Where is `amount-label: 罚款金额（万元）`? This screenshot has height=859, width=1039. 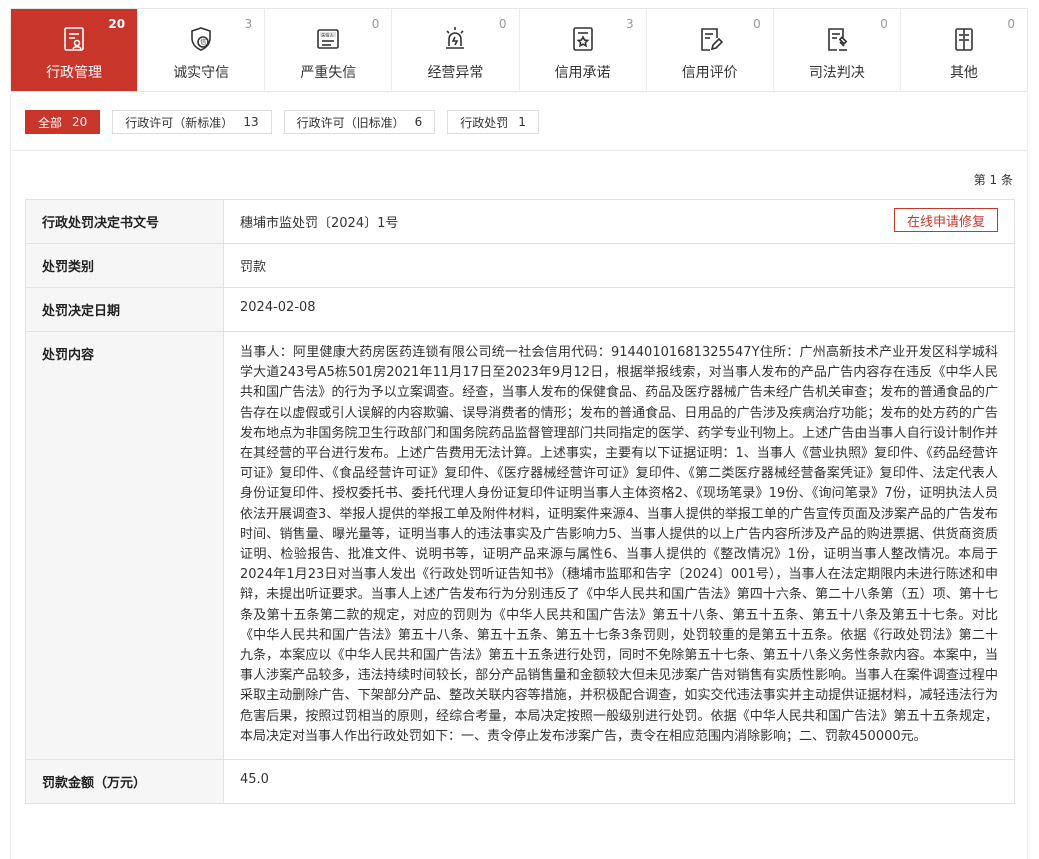 amount-label: 罚款金额（万元） is located at coordinates (124, 782).